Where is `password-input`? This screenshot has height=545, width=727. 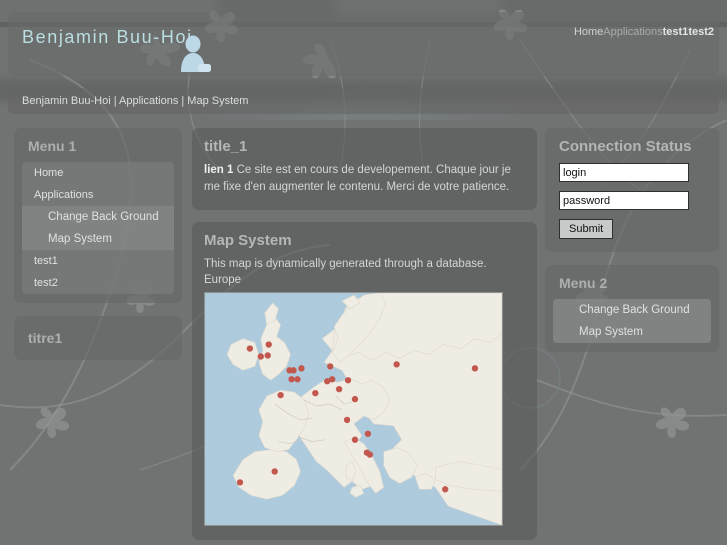 password-input is located at coordinates (624, 200).